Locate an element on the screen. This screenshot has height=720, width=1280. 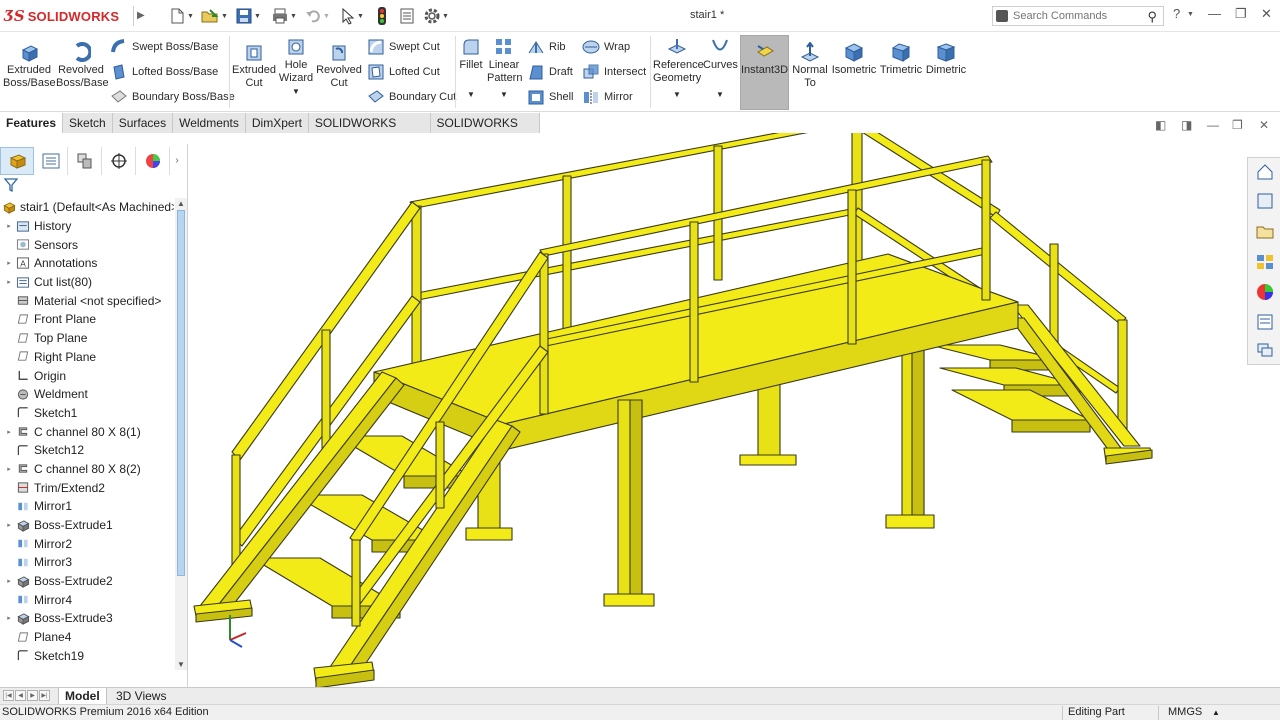
restore-icon: ❐ is located at coordinates (1241, 14).